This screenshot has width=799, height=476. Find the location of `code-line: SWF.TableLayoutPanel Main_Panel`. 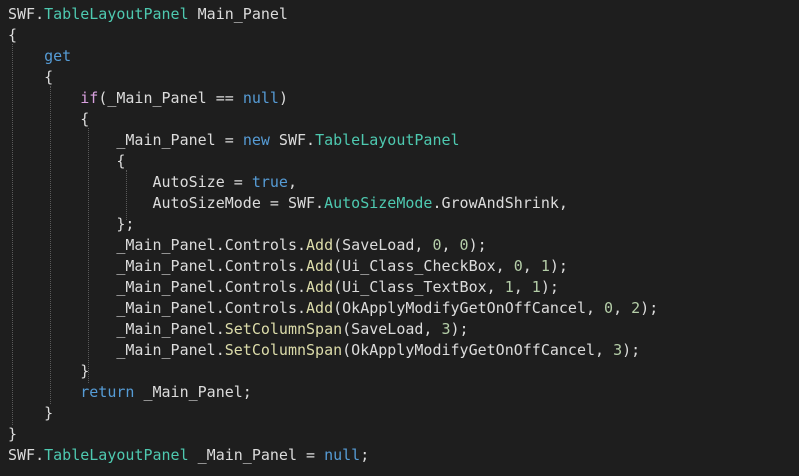

code-line: SWF.TableLayoutPanel Main_Panel is located at coordinates (148, 14).